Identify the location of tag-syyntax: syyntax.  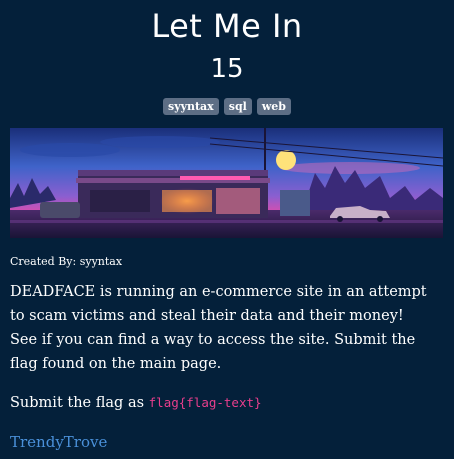
(191, 106).